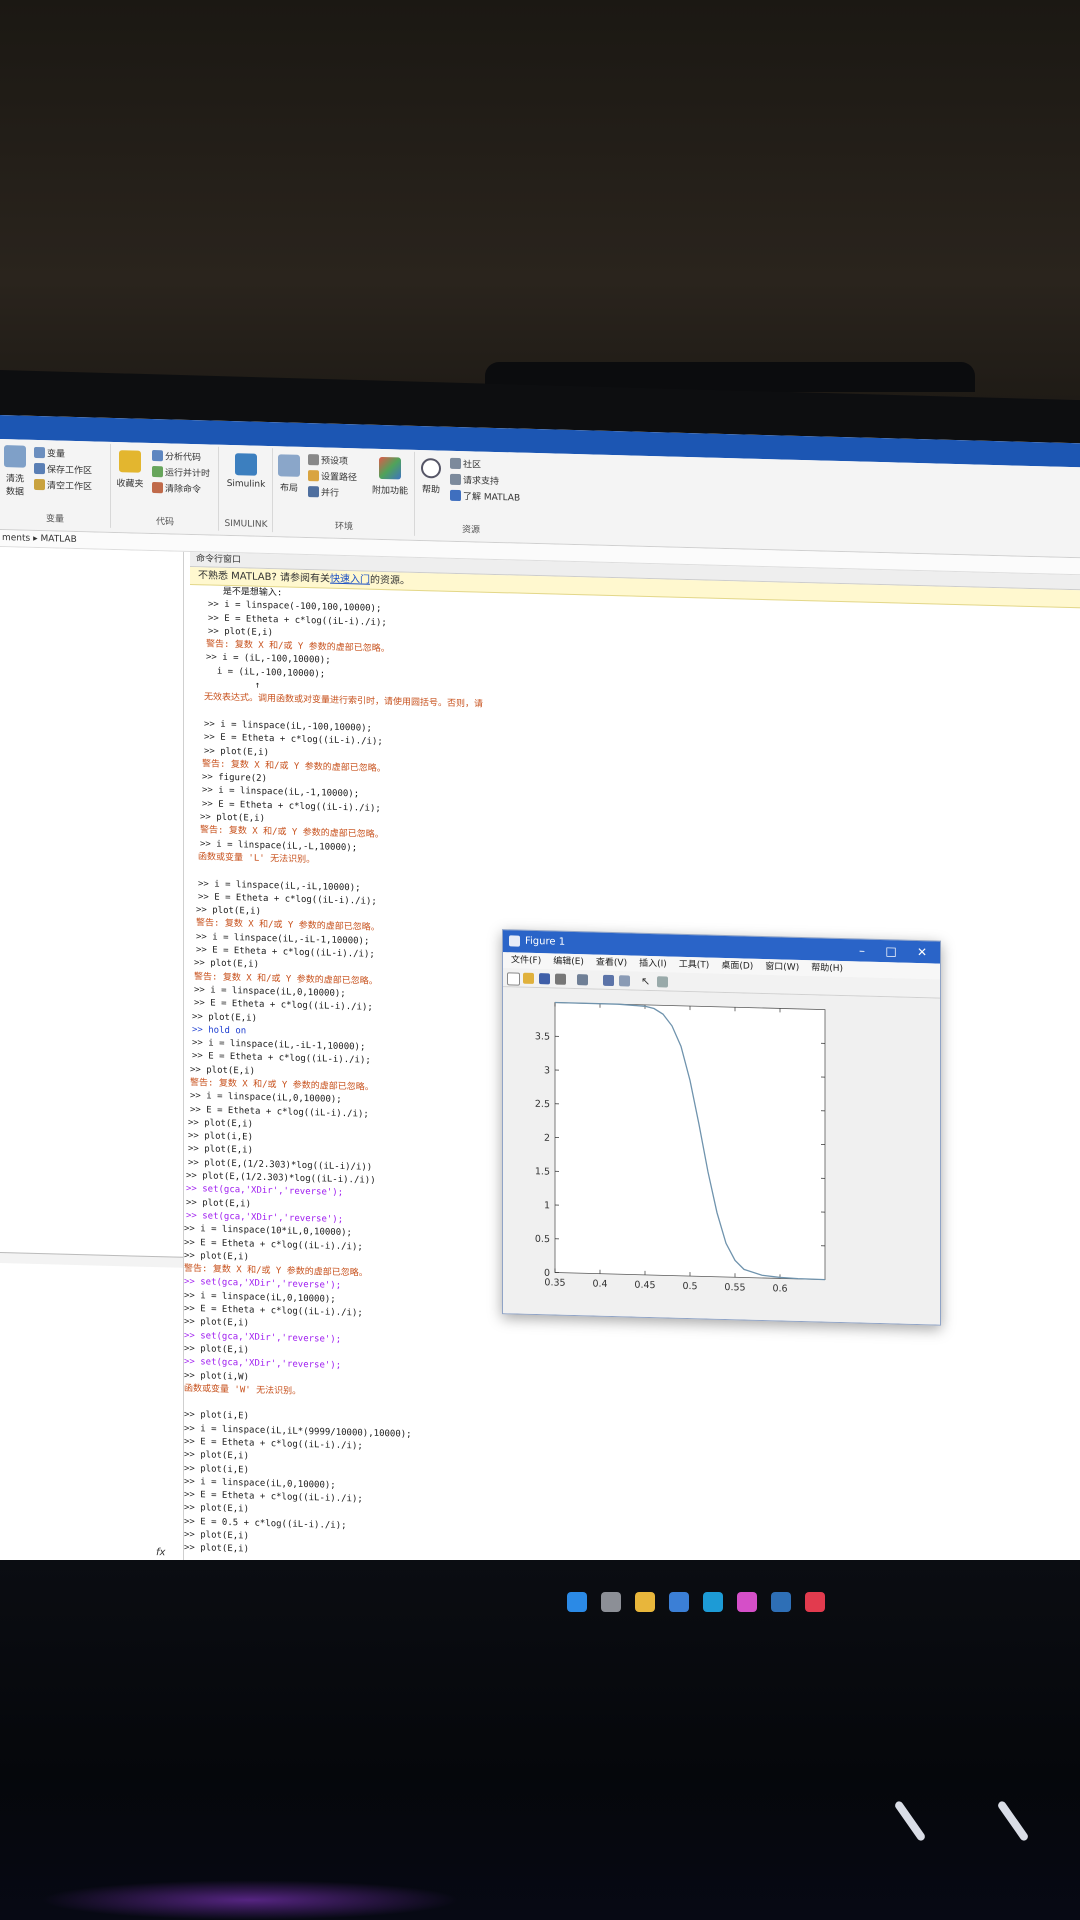 The height and width of the screenshot is (1920, 1080). I want to click on y-tick-label: 2, so click(547, 1138).